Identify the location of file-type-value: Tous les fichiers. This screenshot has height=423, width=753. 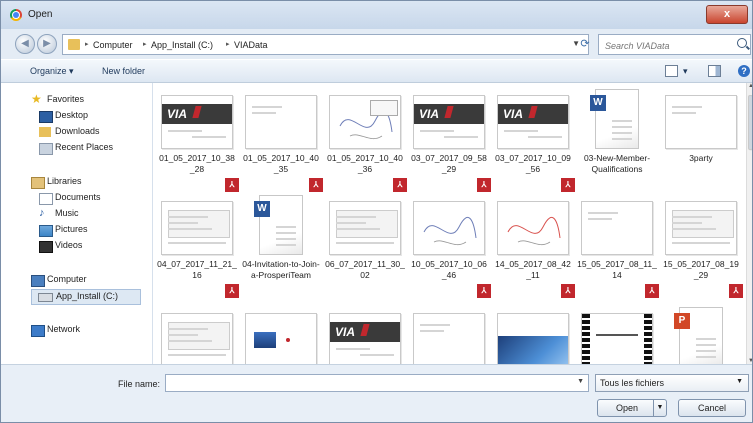
(632, 383).